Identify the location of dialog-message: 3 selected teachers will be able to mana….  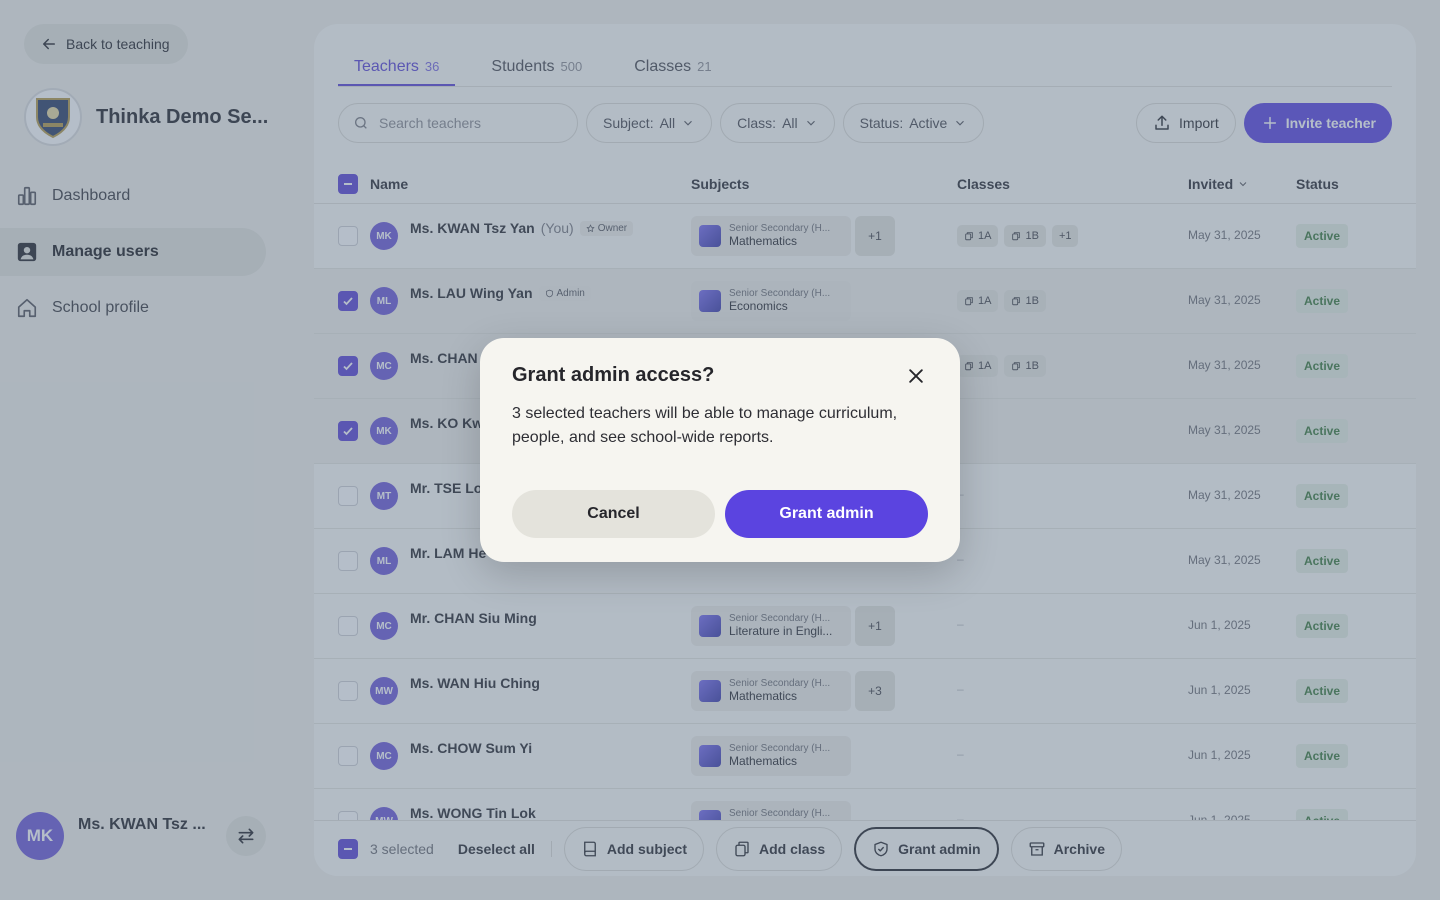
(705, 425).